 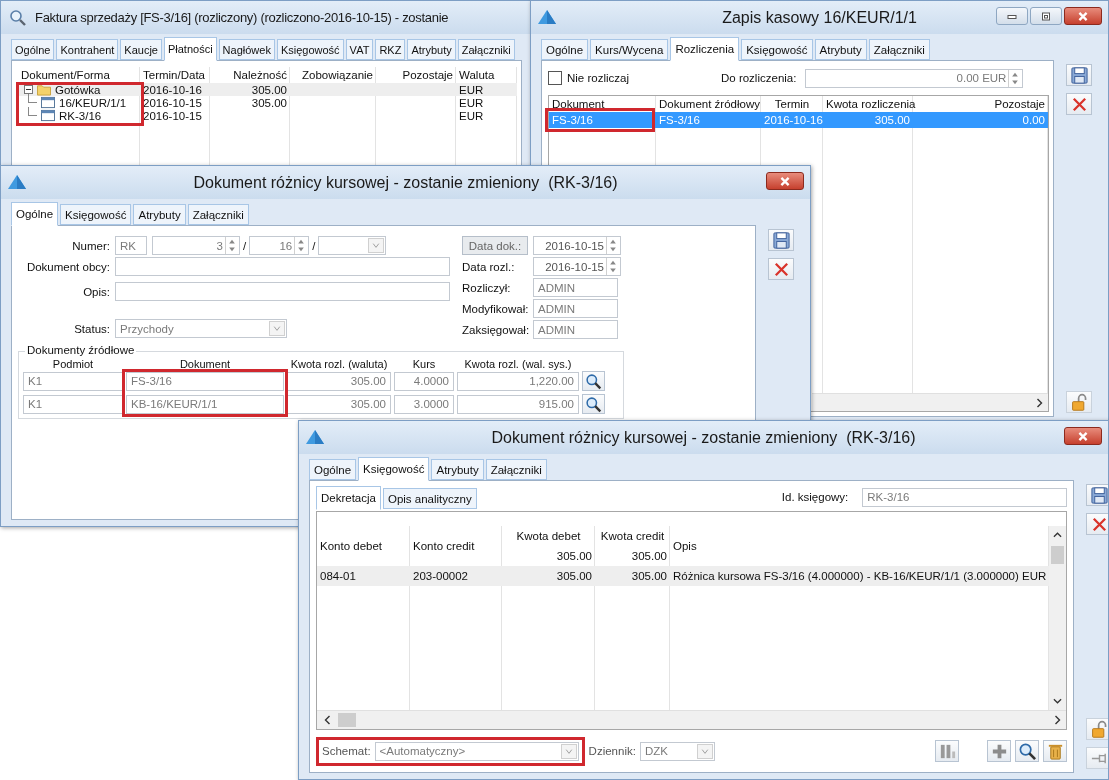 What do you see at coordinates (649, 556) in the screenshot?
I see `column-total: 305.00` at bounding box center [649, 556].